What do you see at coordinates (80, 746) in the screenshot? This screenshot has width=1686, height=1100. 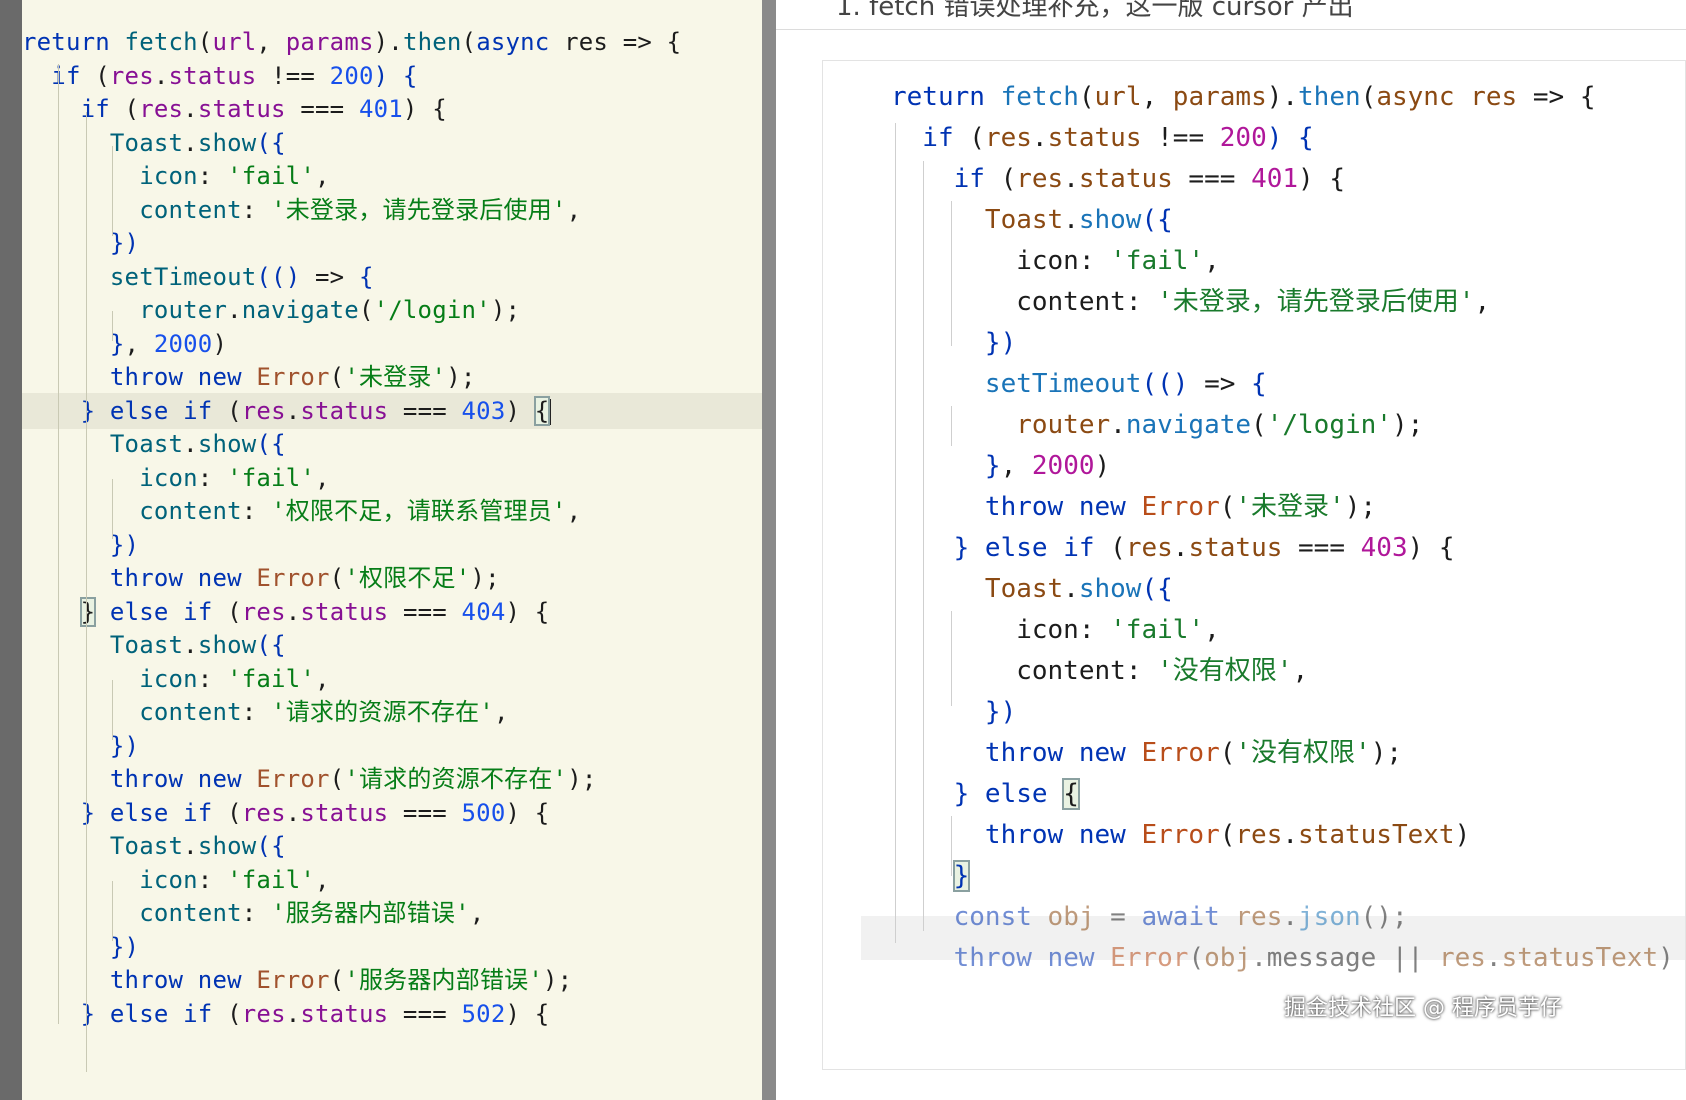 I see `left-code-line-22: })` at bounding box center [80, 746].